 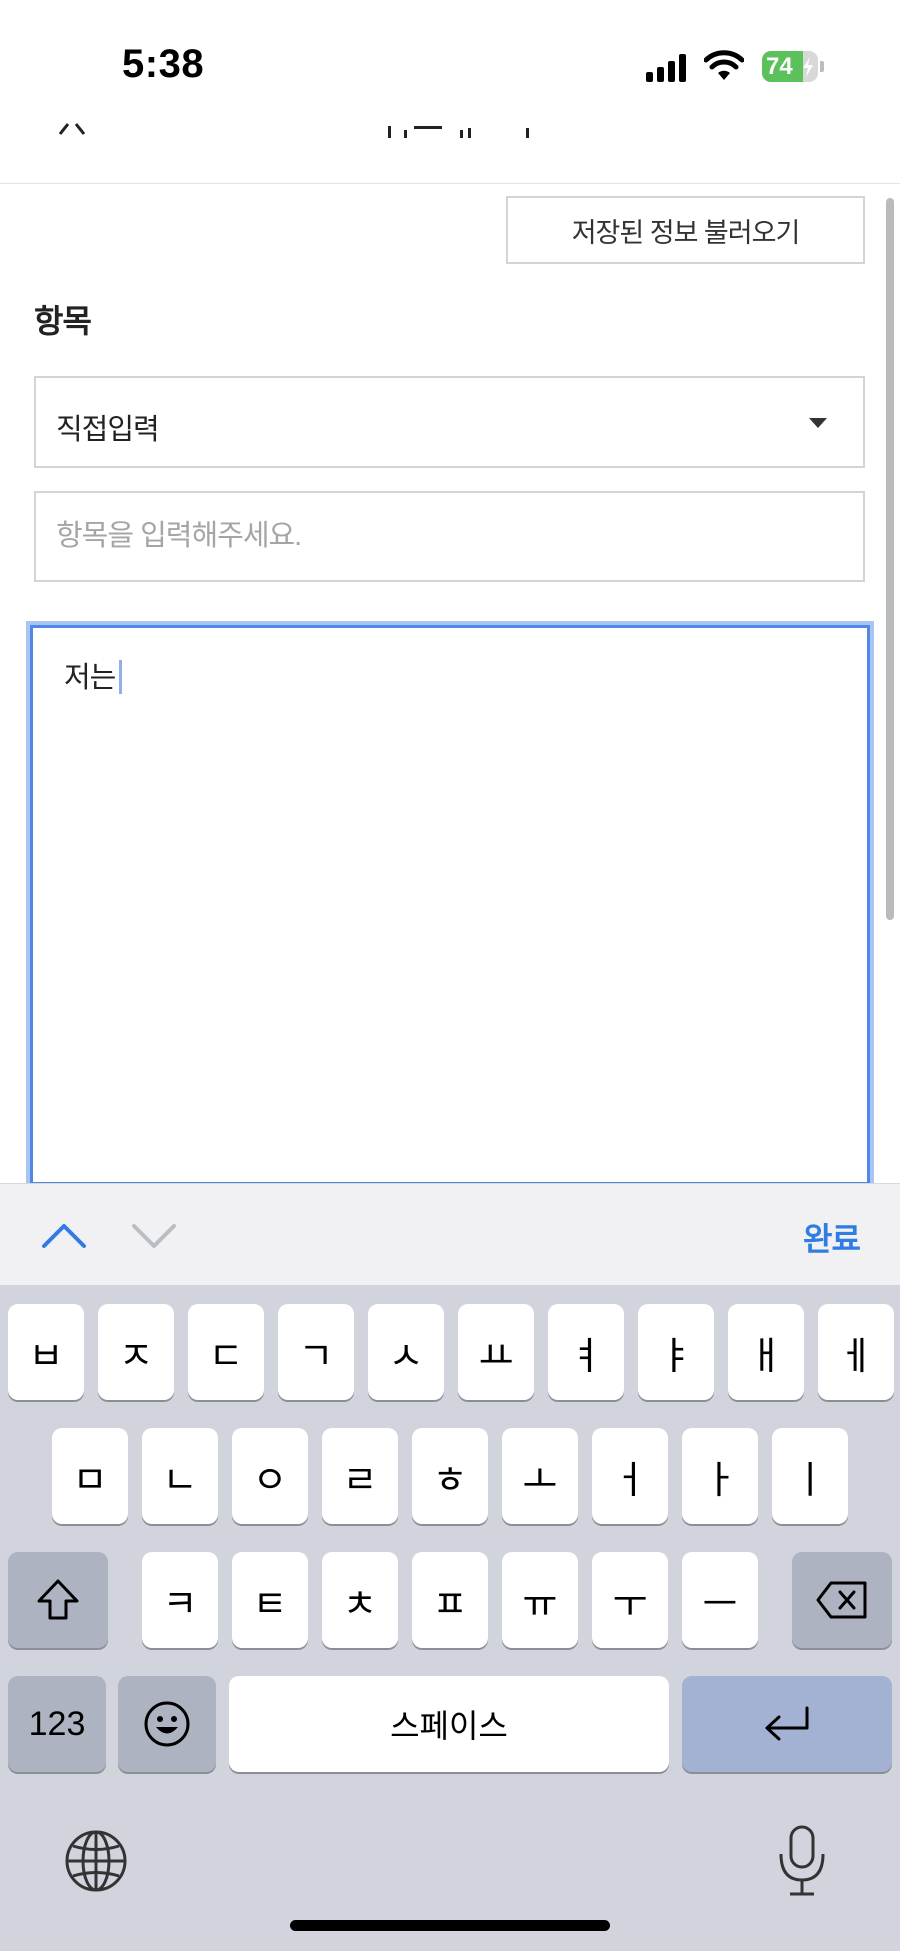 I want to click on key-ㅎ: ㅎ, so click(x=450, y=1476).